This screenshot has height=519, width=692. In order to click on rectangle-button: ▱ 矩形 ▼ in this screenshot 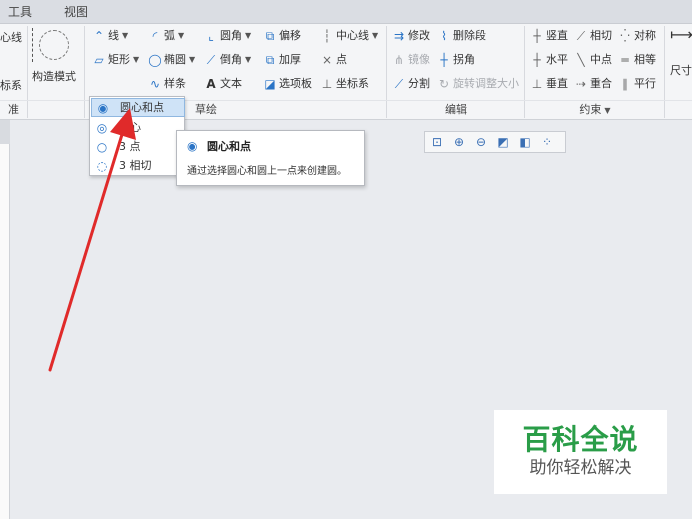, I will do `click(115, 60)`.